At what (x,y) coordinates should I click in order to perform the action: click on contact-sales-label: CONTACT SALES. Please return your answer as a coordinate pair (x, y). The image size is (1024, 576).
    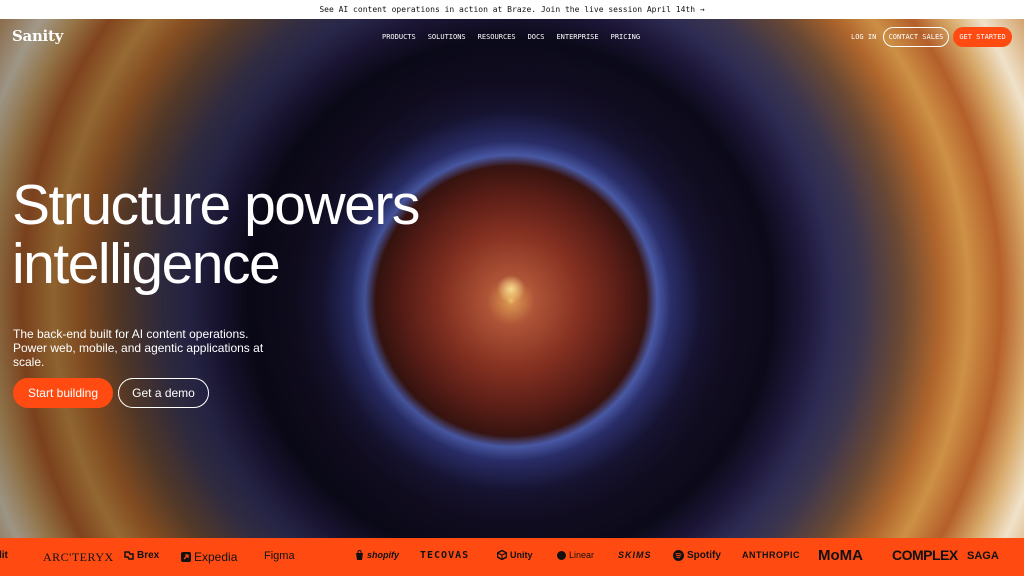
    Looking at the image, I should click on (916, 37).